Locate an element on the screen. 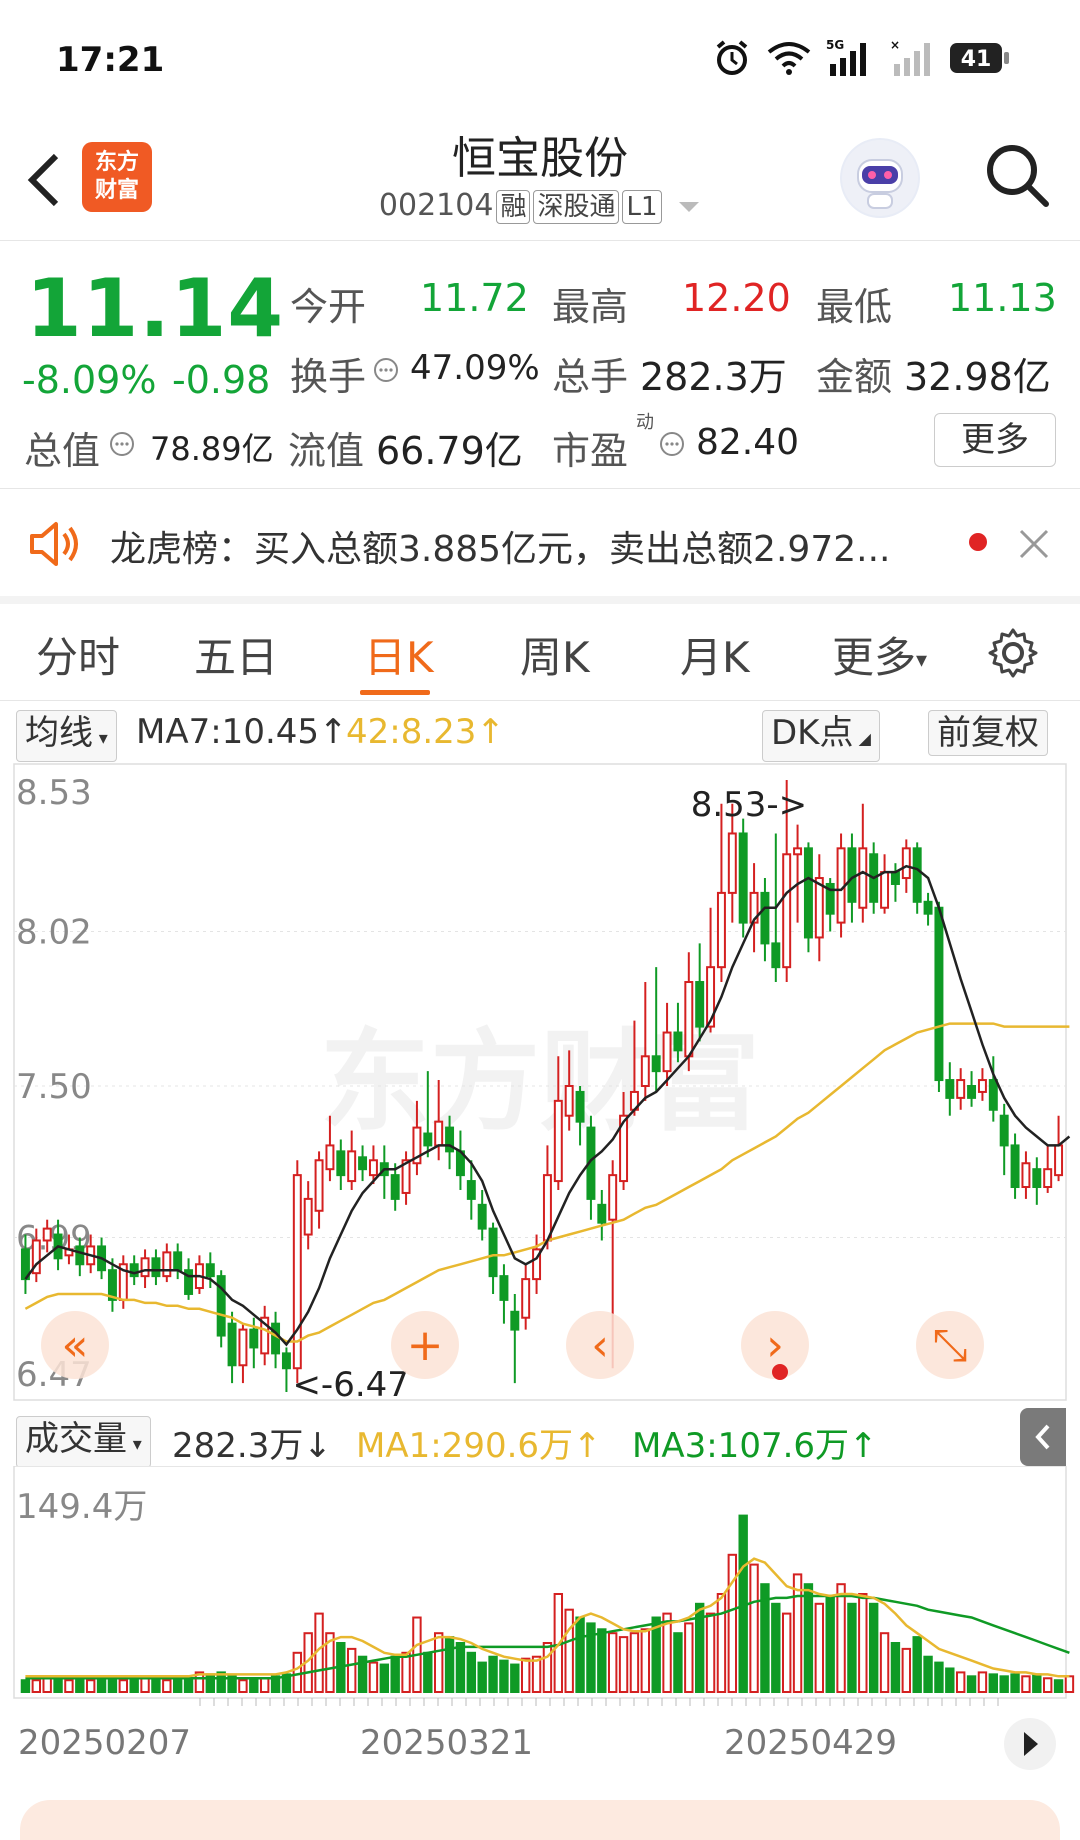  volume-indicator-select: 成交量 ▾ is located at coordinates (83, 1442).